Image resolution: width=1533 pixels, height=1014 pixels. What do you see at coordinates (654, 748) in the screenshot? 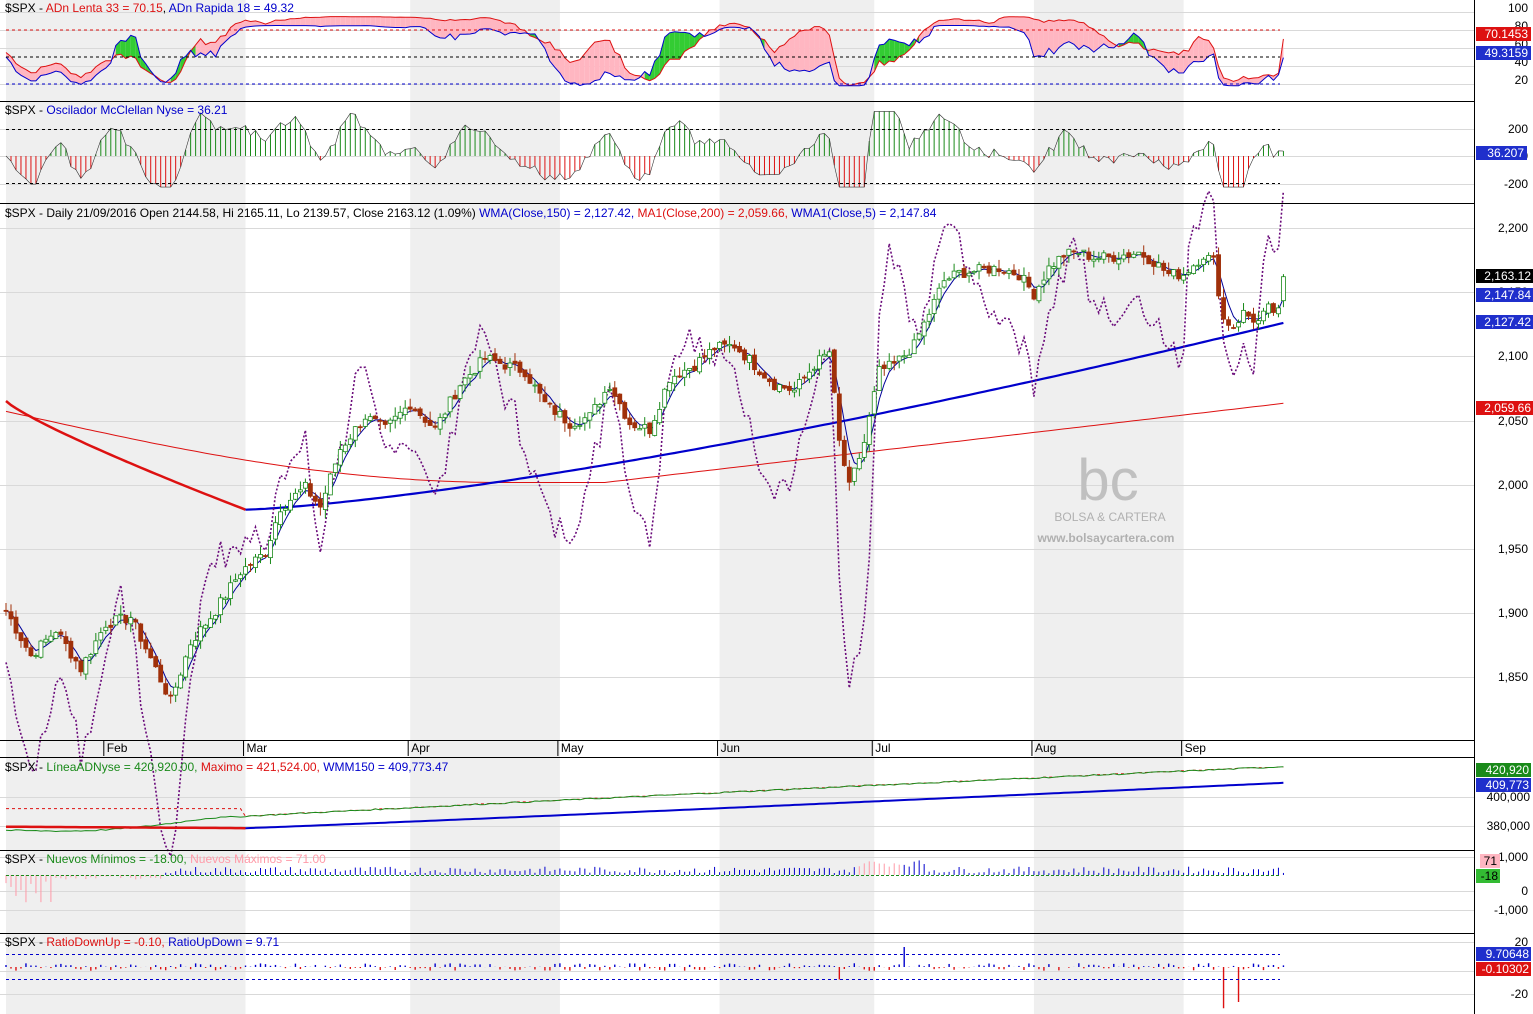
I see `x-axis-months: Feb Mar Apr May Jun Jul Aug Sep` at bounding box center [654, 748].